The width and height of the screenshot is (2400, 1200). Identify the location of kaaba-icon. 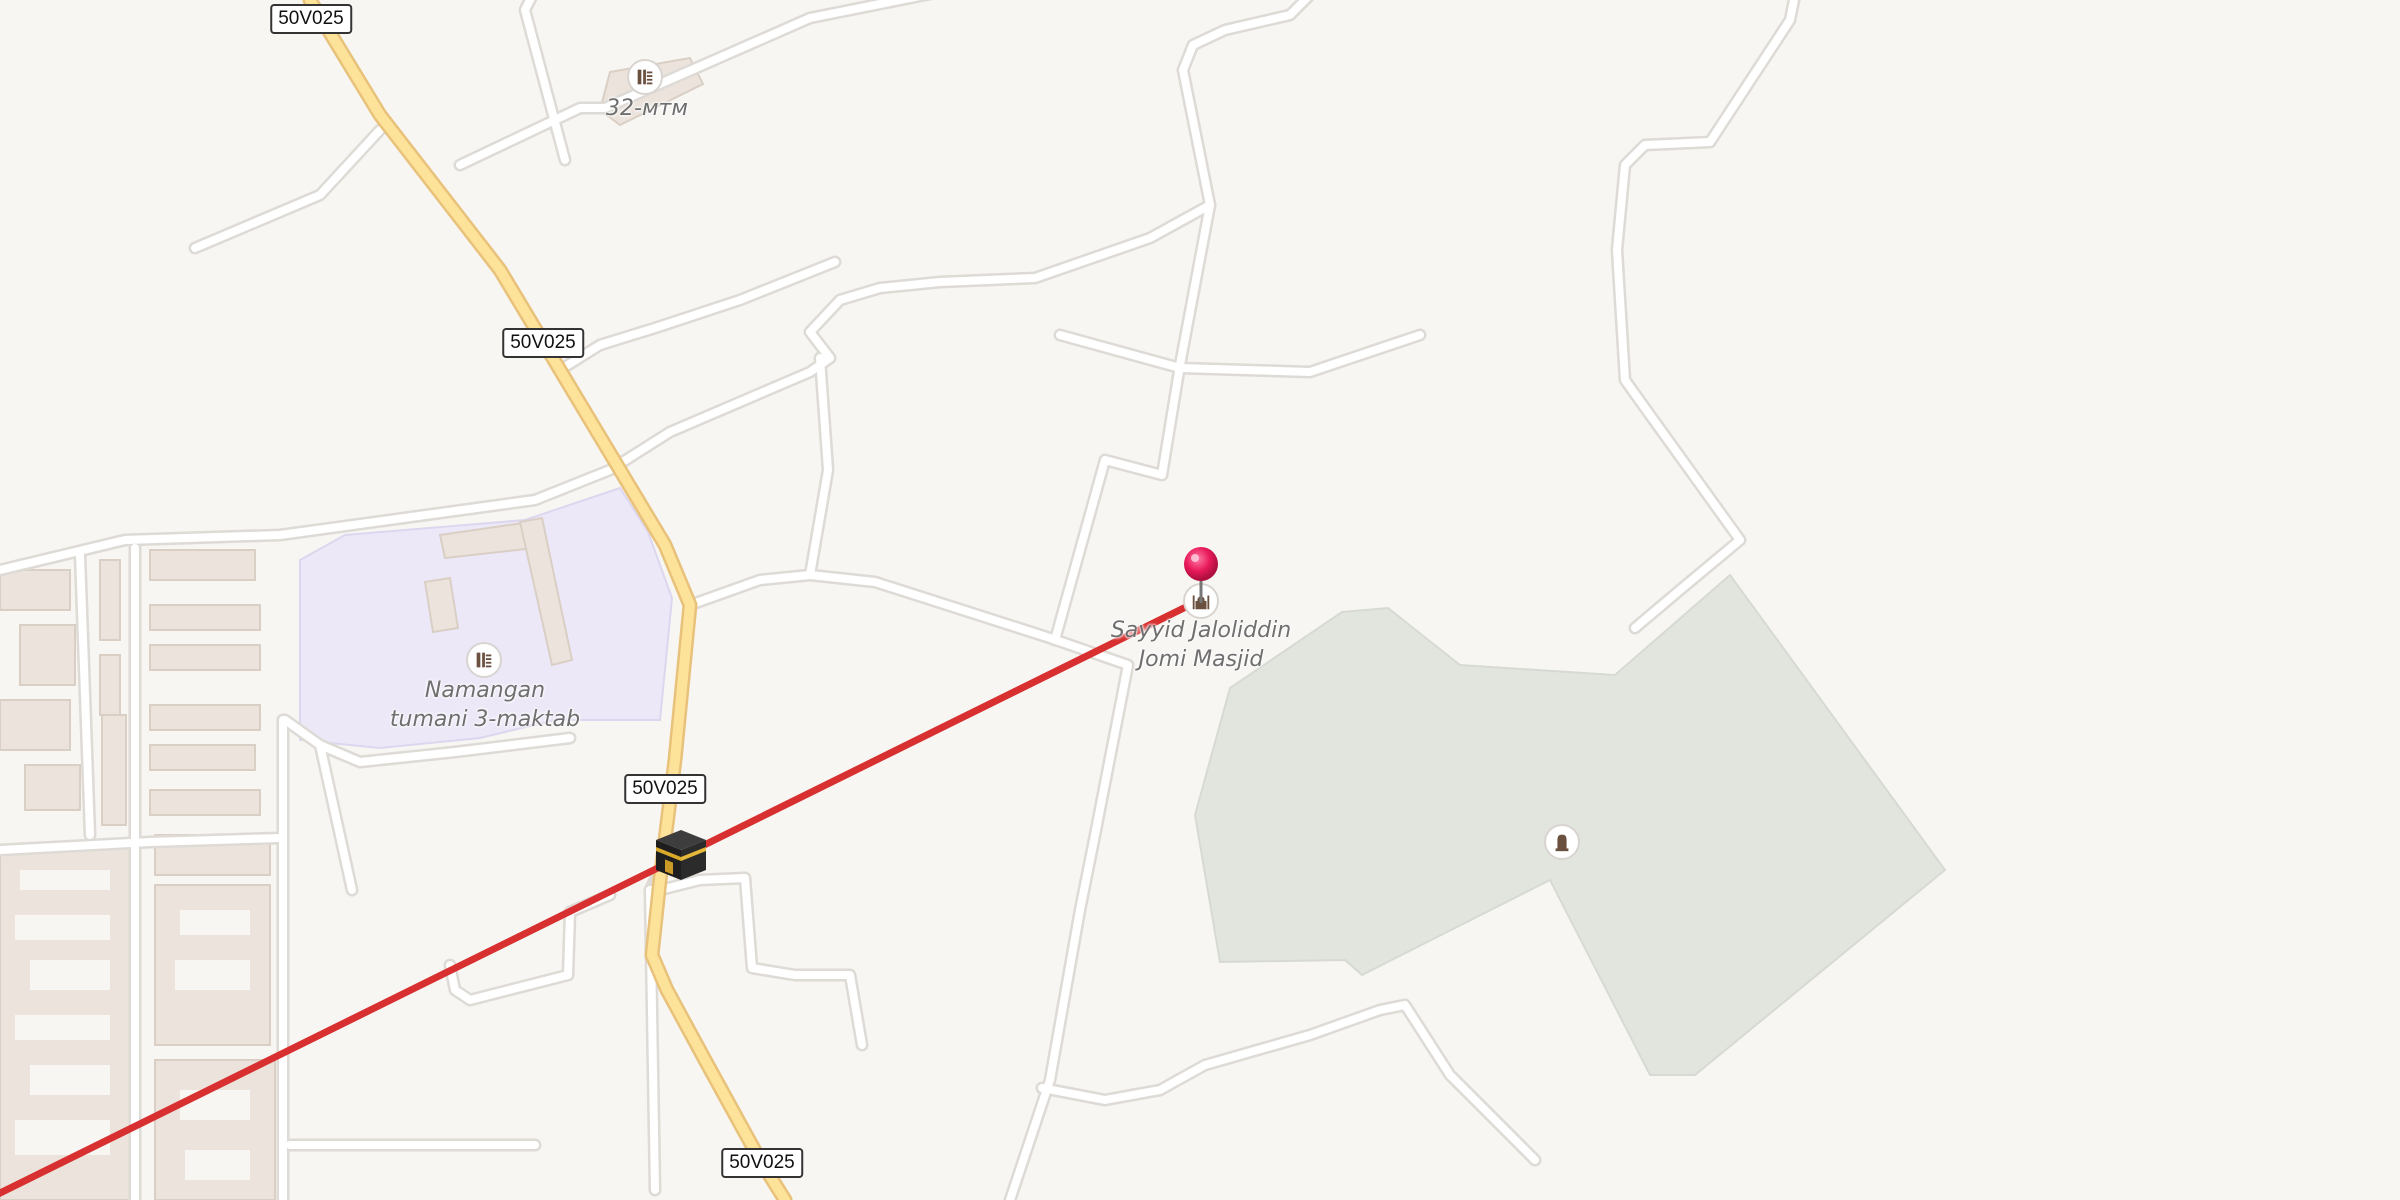
(681, 854).